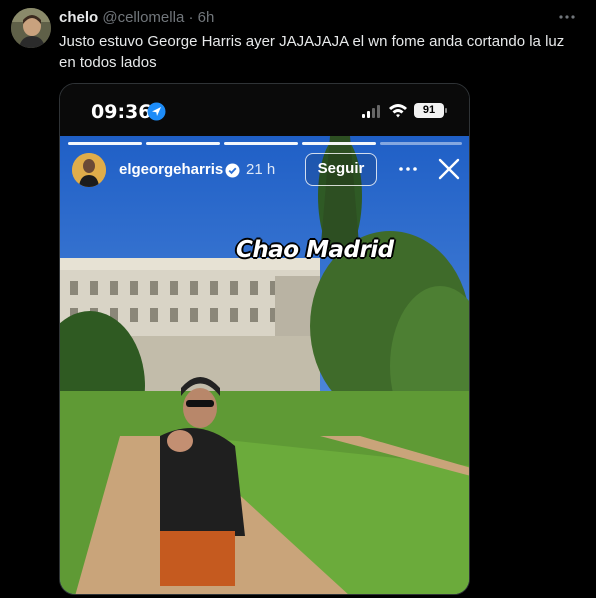 This screenshot has width=596, height=598. I want to click on battery-icon: 91, so click(429, 110).